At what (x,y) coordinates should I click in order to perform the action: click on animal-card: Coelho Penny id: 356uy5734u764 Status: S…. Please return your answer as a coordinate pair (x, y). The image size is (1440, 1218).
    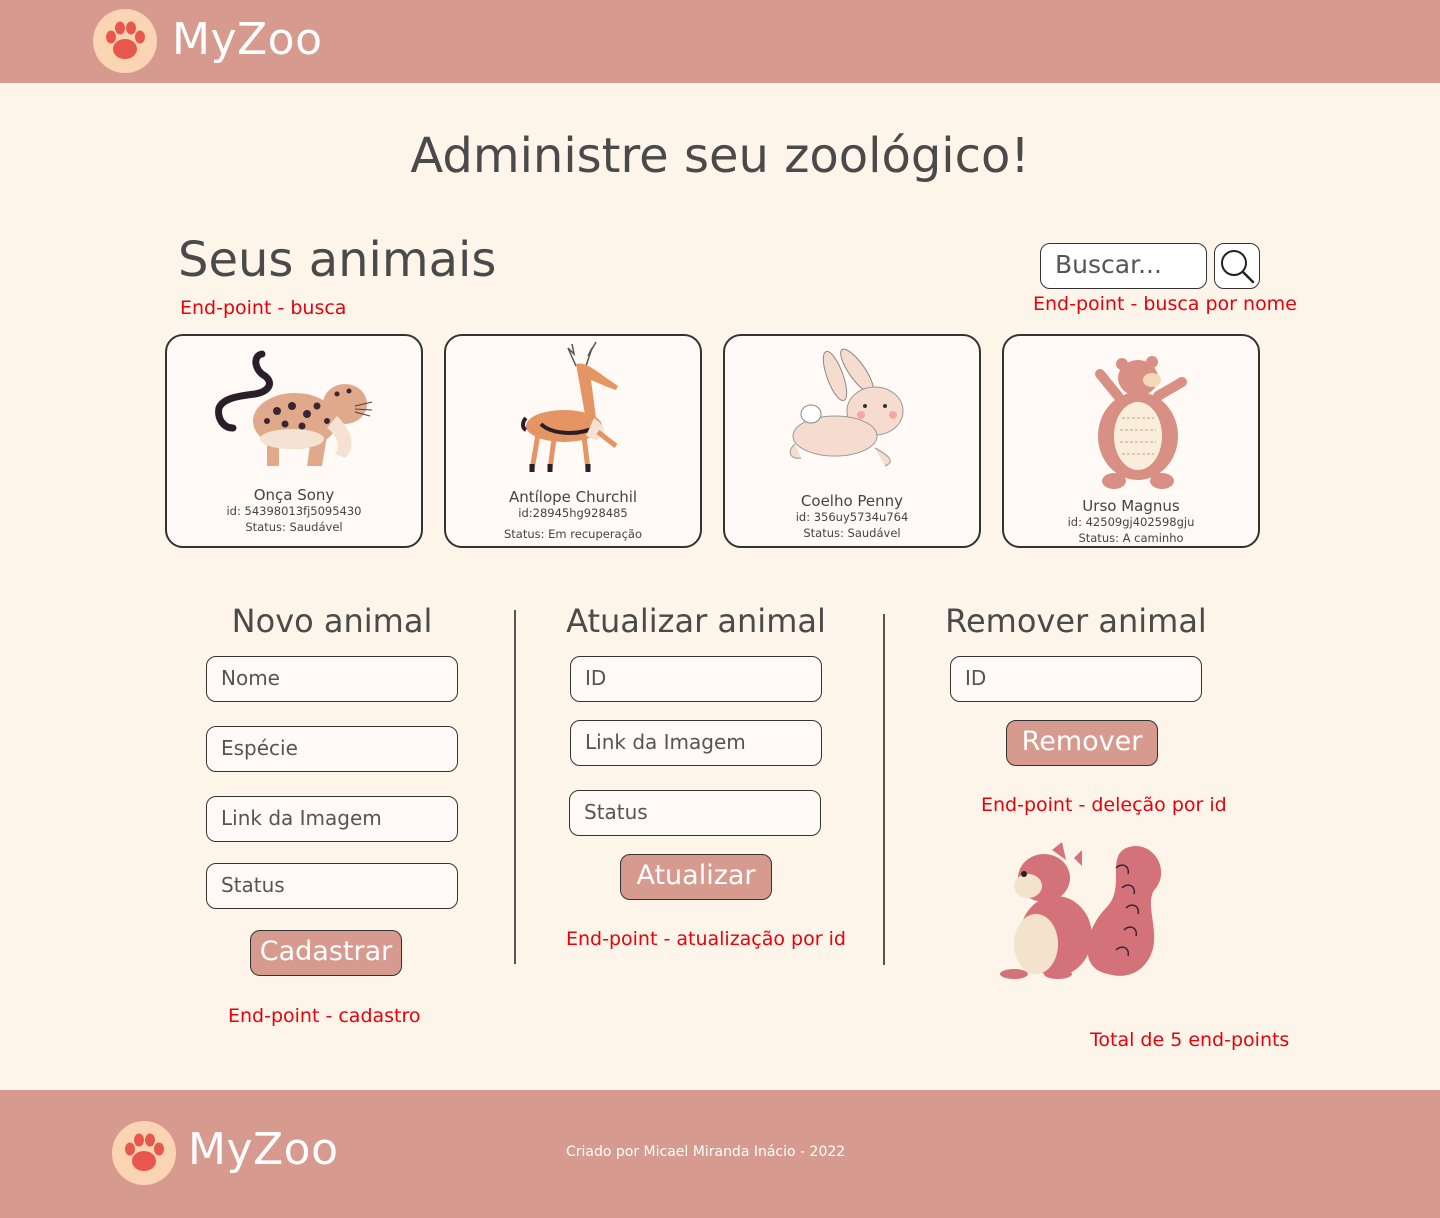
    Looking at the image, I should click on (852, 441).